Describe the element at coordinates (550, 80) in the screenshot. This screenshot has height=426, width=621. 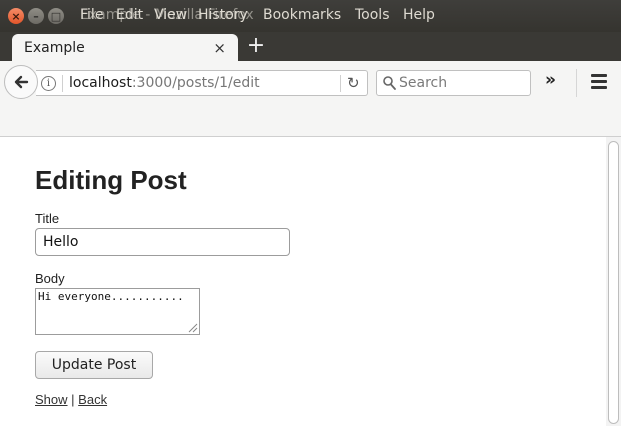
I see `overflow-chevron-icon: »` at that location.